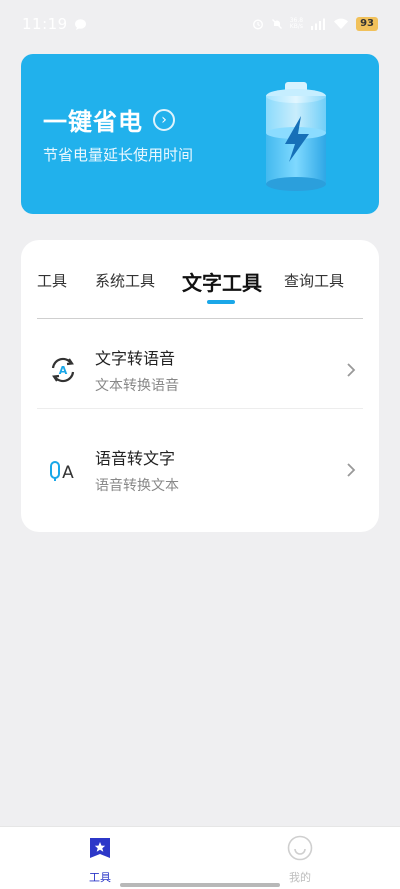 The width and height of the screenshot is (400, 889). Describe the element at coordinates (135, 358) in the screenshot. I see `tool-title: 文字转语音` at that location.